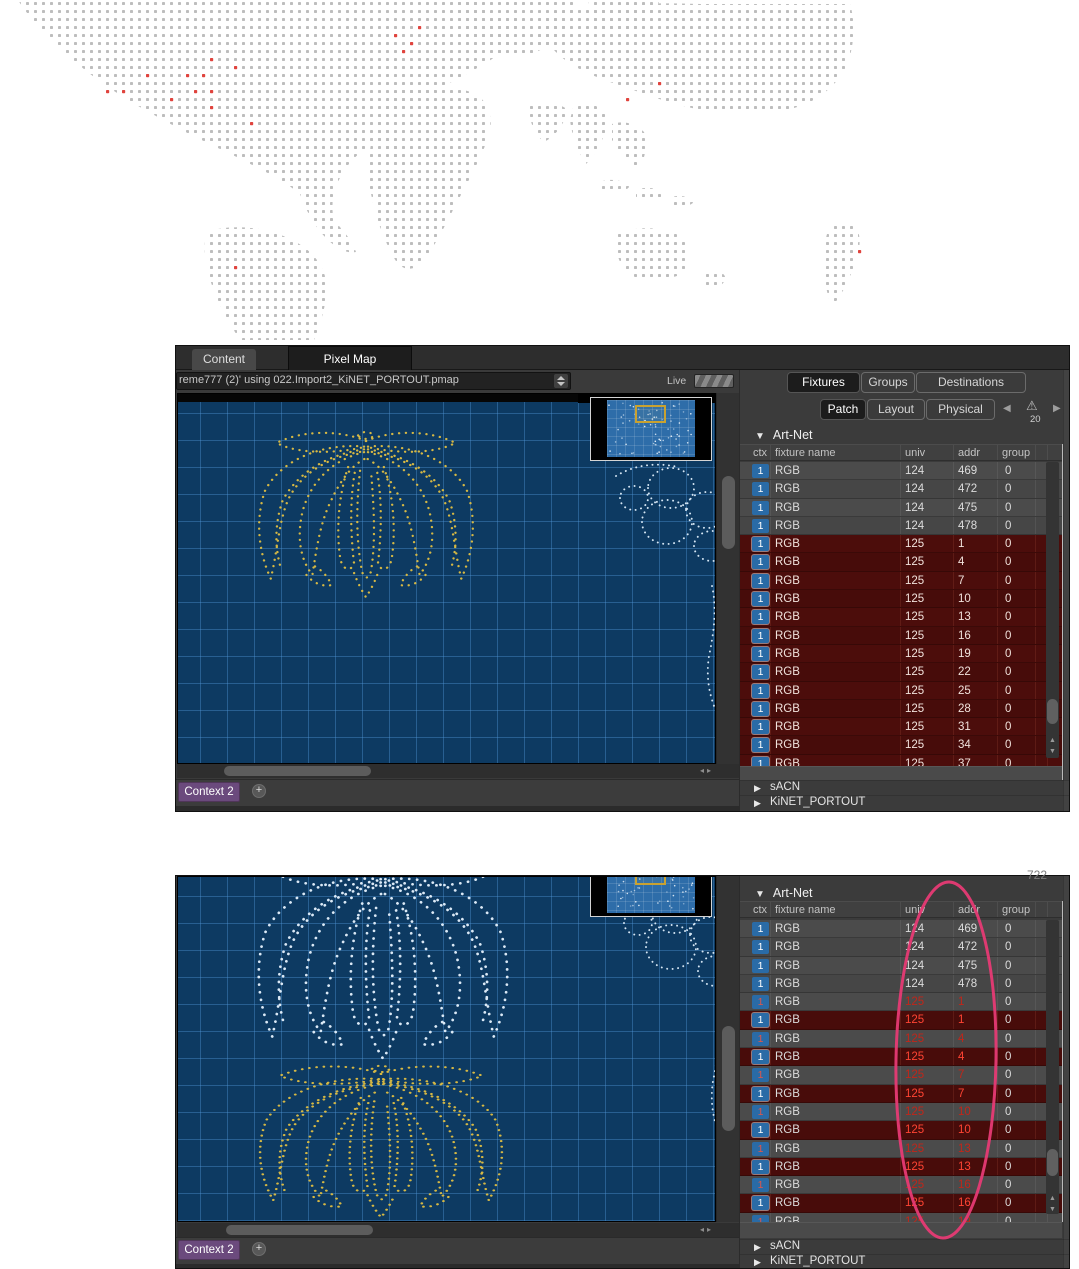  What do you see at coordinates (1007, 408) in the screenshot?
I see `nav-prev-icon: ◀` at bounding box center [1007, 408].